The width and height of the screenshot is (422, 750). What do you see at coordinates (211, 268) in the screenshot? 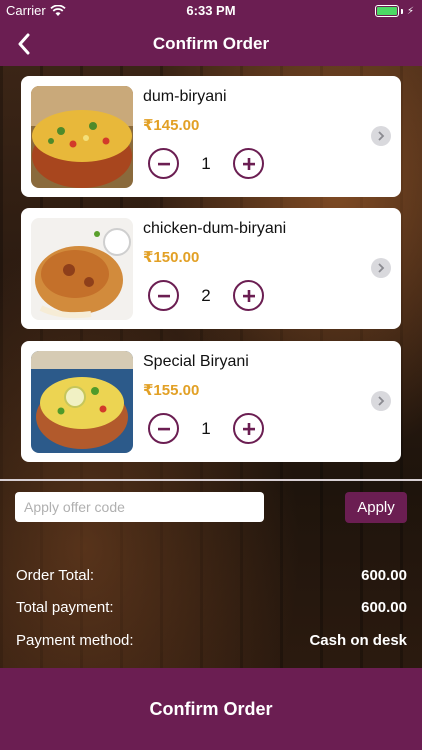
I see `cart-item-card: chicken-dum-biryani ₹150.00 2` at bounding box center [211, 268].